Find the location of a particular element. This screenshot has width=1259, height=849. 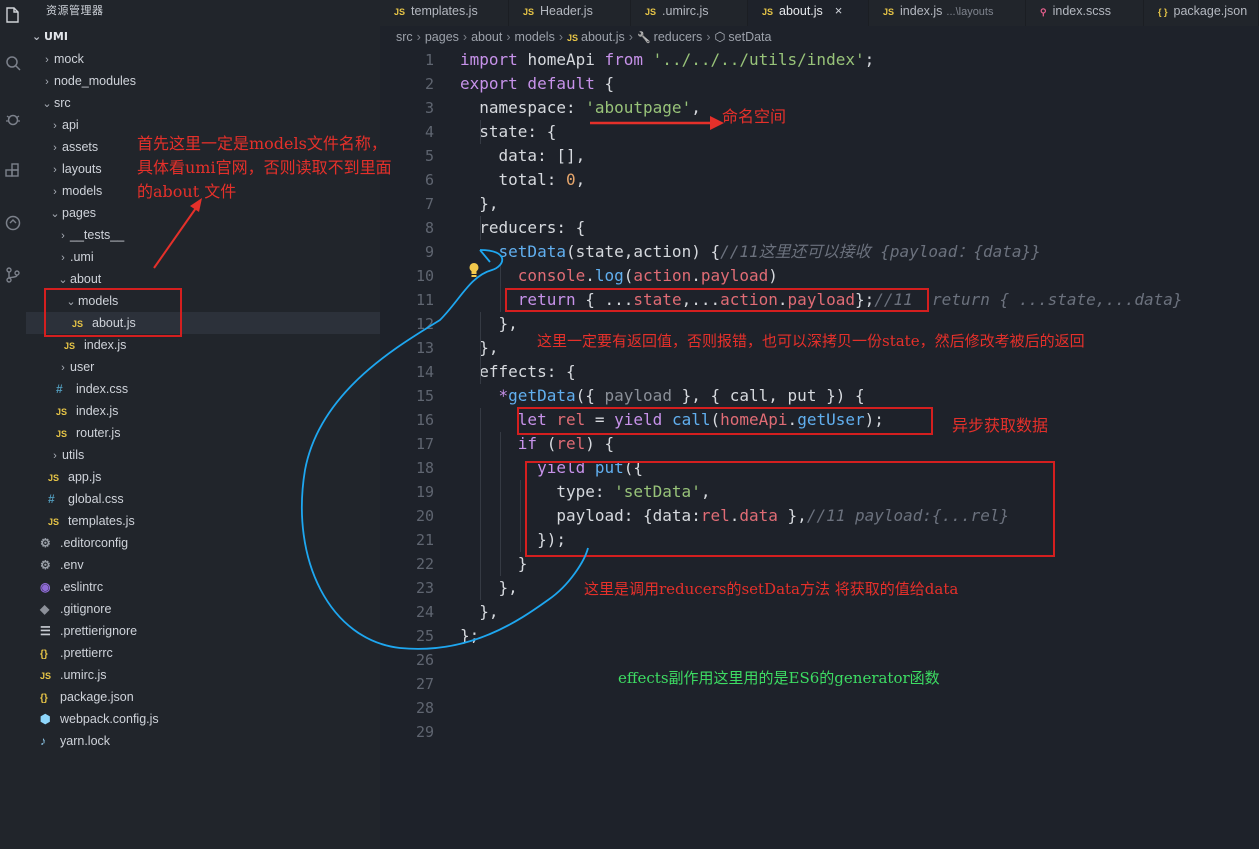

breadcrumb-label: pages is located at coordinates (441, 37).